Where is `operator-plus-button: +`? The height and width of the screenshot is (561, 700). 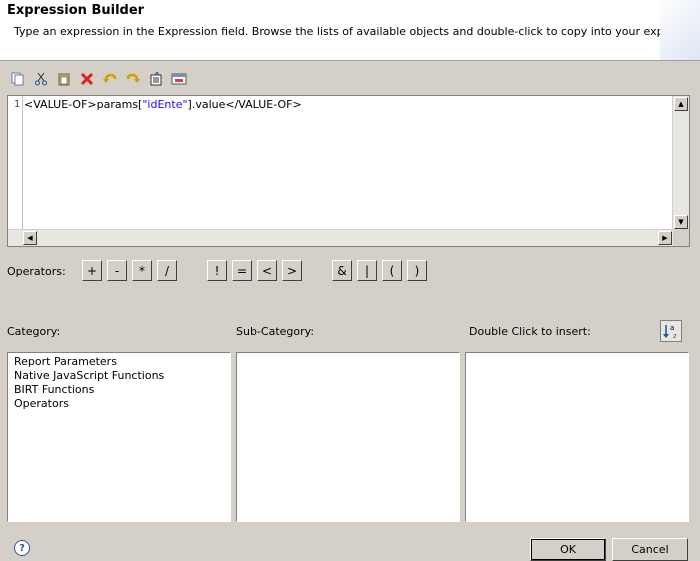
operator-plus-button: + is located at coordinates (92, 270).